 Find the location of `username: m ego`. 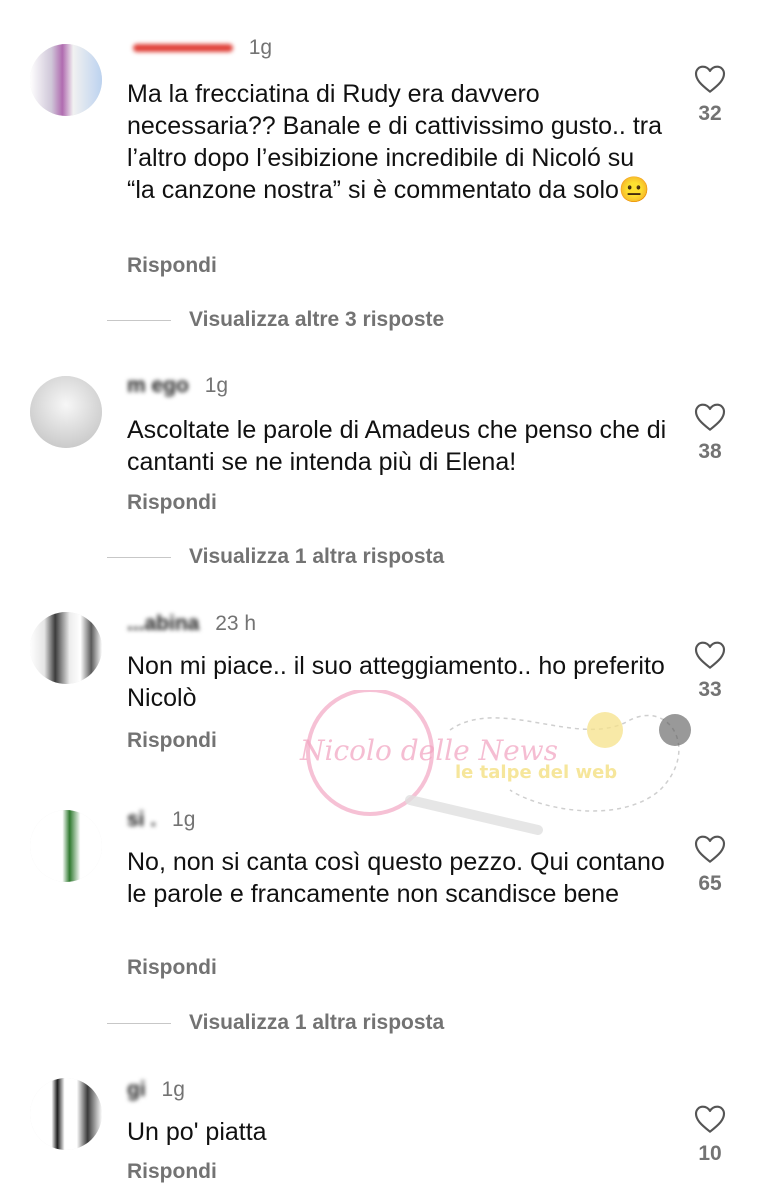

username: m ego is located at coordinates (158, 386).